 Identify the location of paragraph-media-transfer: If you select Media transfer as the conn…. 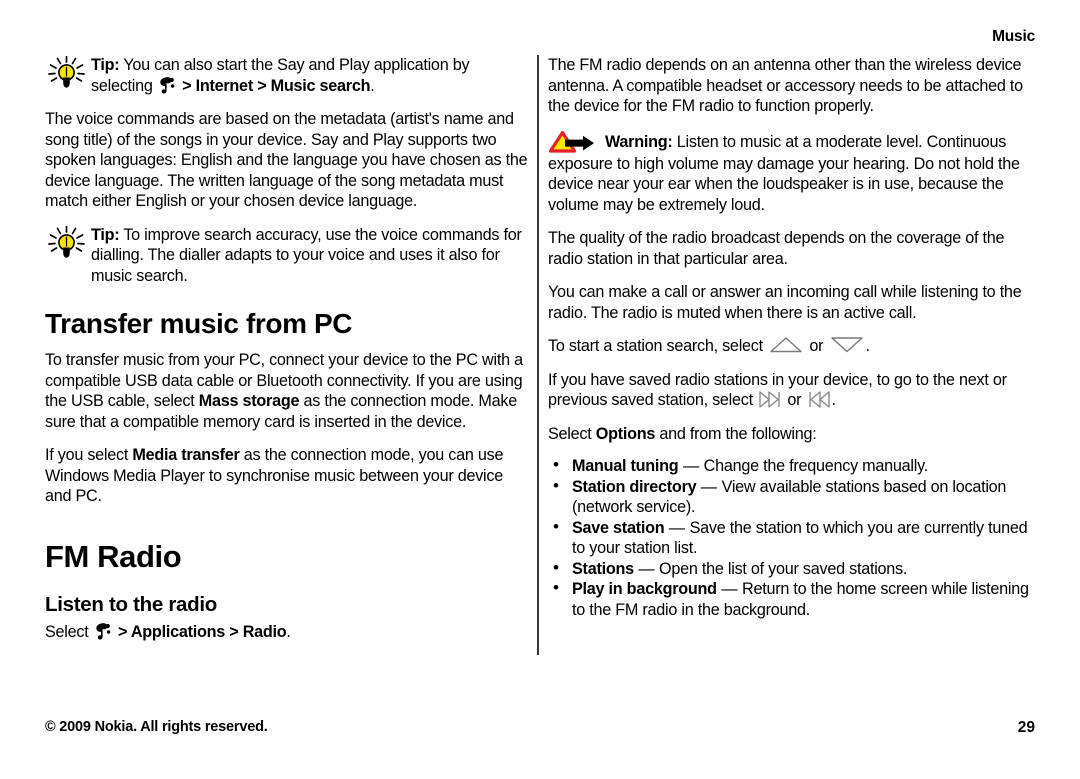
(288, 476).